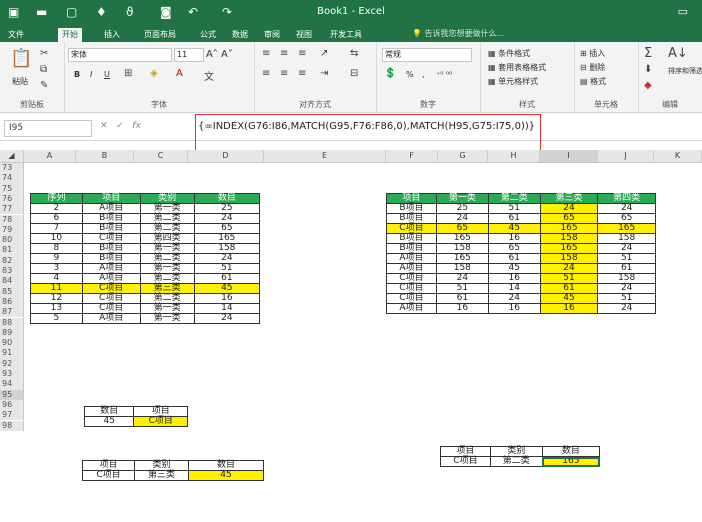 This screenshot has width=702, height=522. I want to click on orientation-icon: ↗, so click(324, 53).